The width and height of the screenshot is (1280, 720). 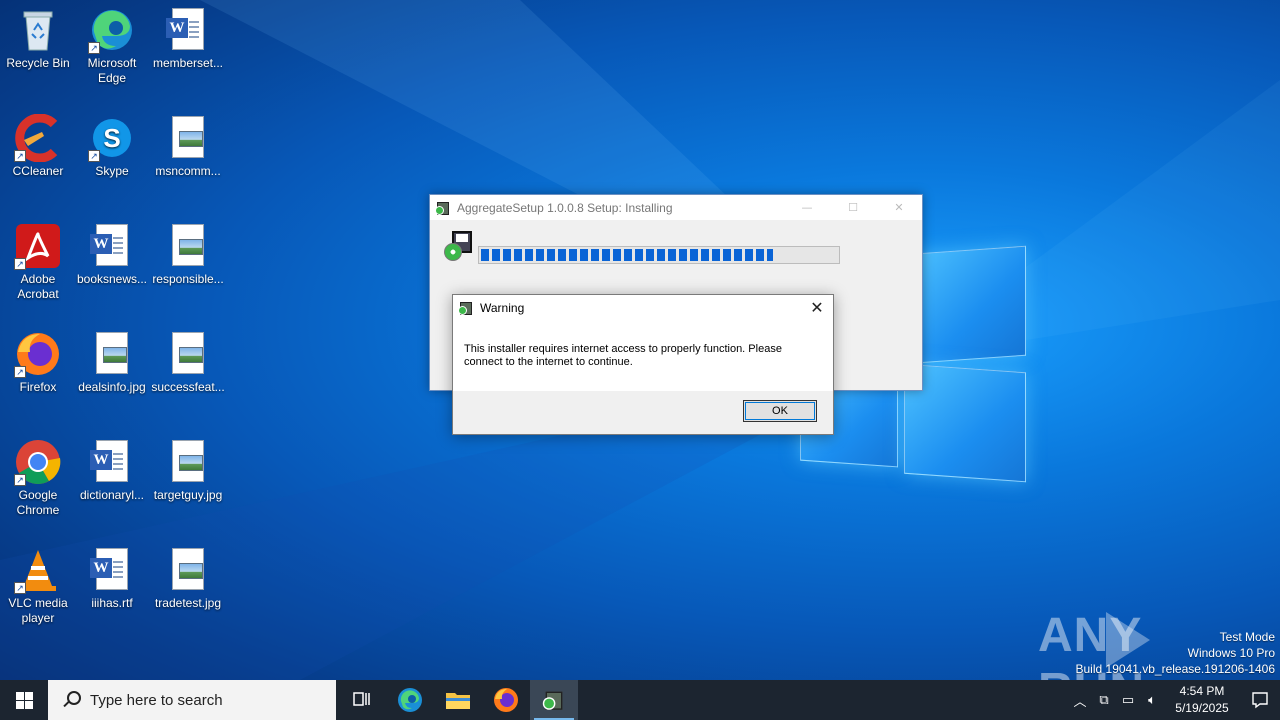 I want to click on installer-progress-bar, so click(x=659, y=255).